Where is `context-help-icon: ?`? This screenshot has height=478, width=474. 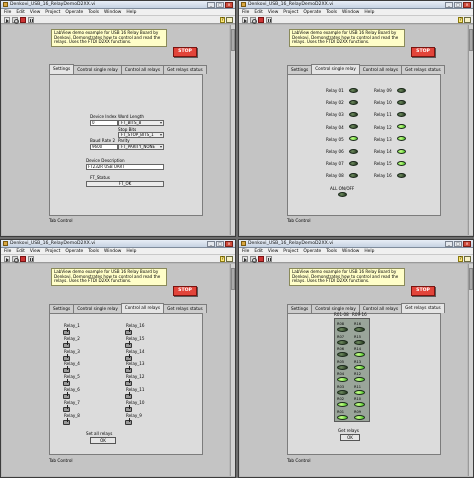 context-help-icon: ? is located at coordinates (460, 20).